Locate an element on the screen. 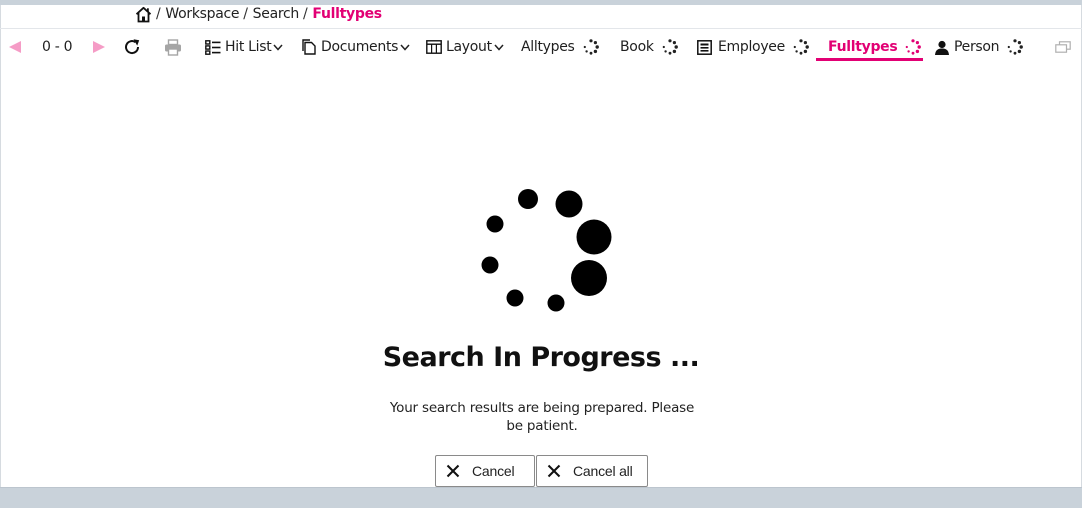  restore-window-button is located at coordinates (1063, 47).